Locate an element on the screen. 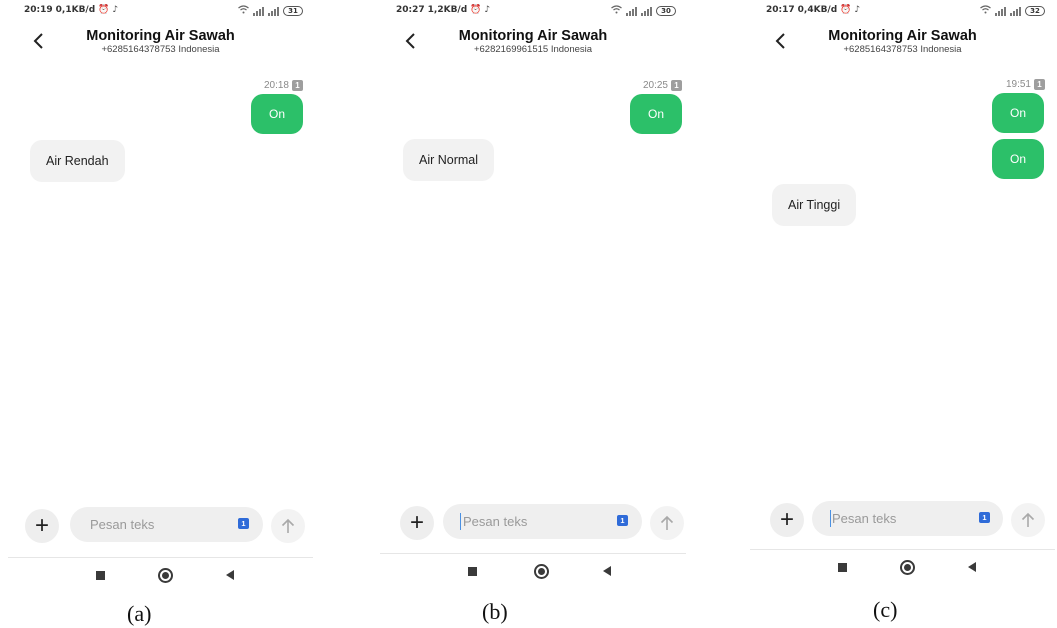 The image size is (1057, 628). status-data-speed: 0,4KB/d is located at coordinates (817, 10).